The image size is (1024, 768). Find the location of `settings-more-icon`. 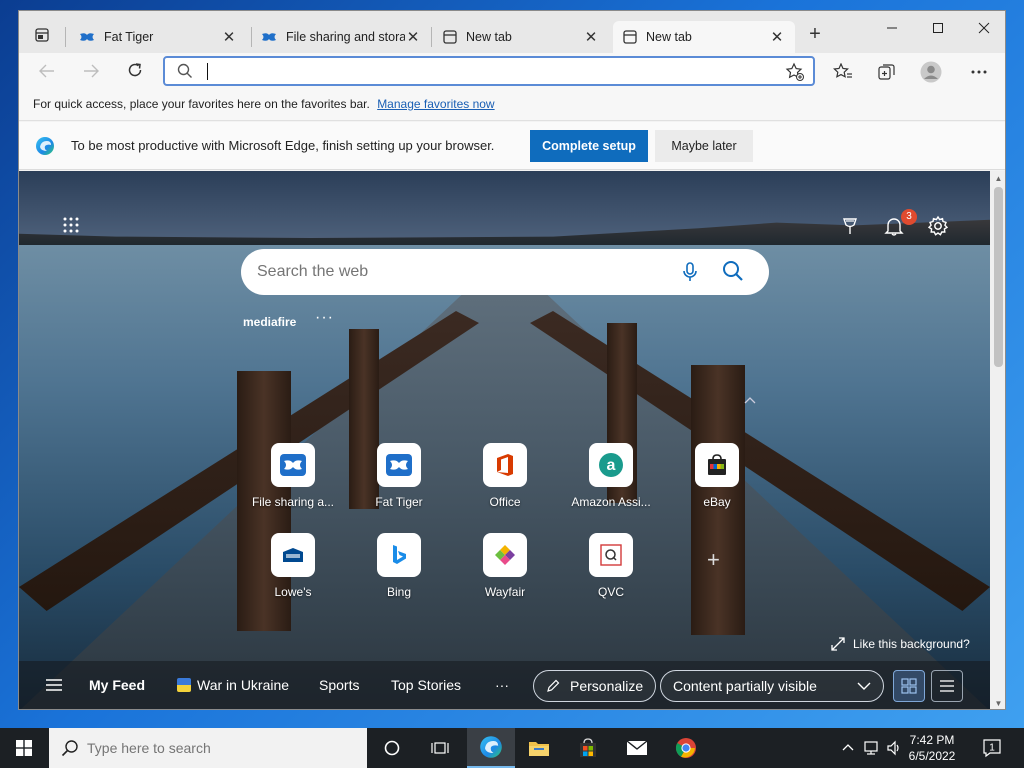

settings-more-icon is located at coordinates (979, 72).